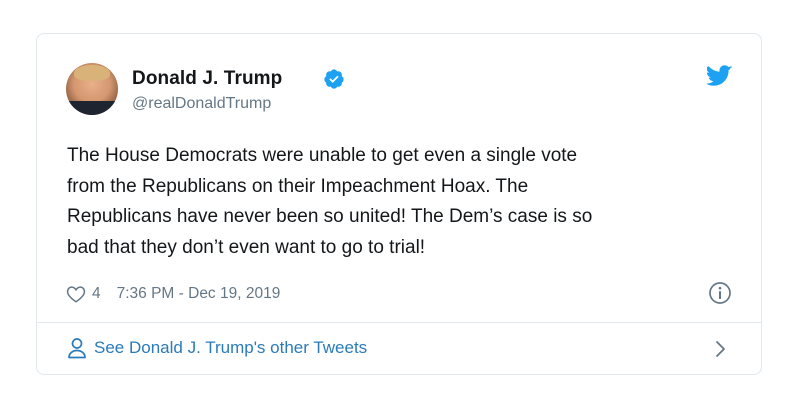 This screenshot has width=799, height=414. What do you see at coordinates (720, 349) in the screenshot?
I see `chevron-right-icon` at bounding box center [720, 349].